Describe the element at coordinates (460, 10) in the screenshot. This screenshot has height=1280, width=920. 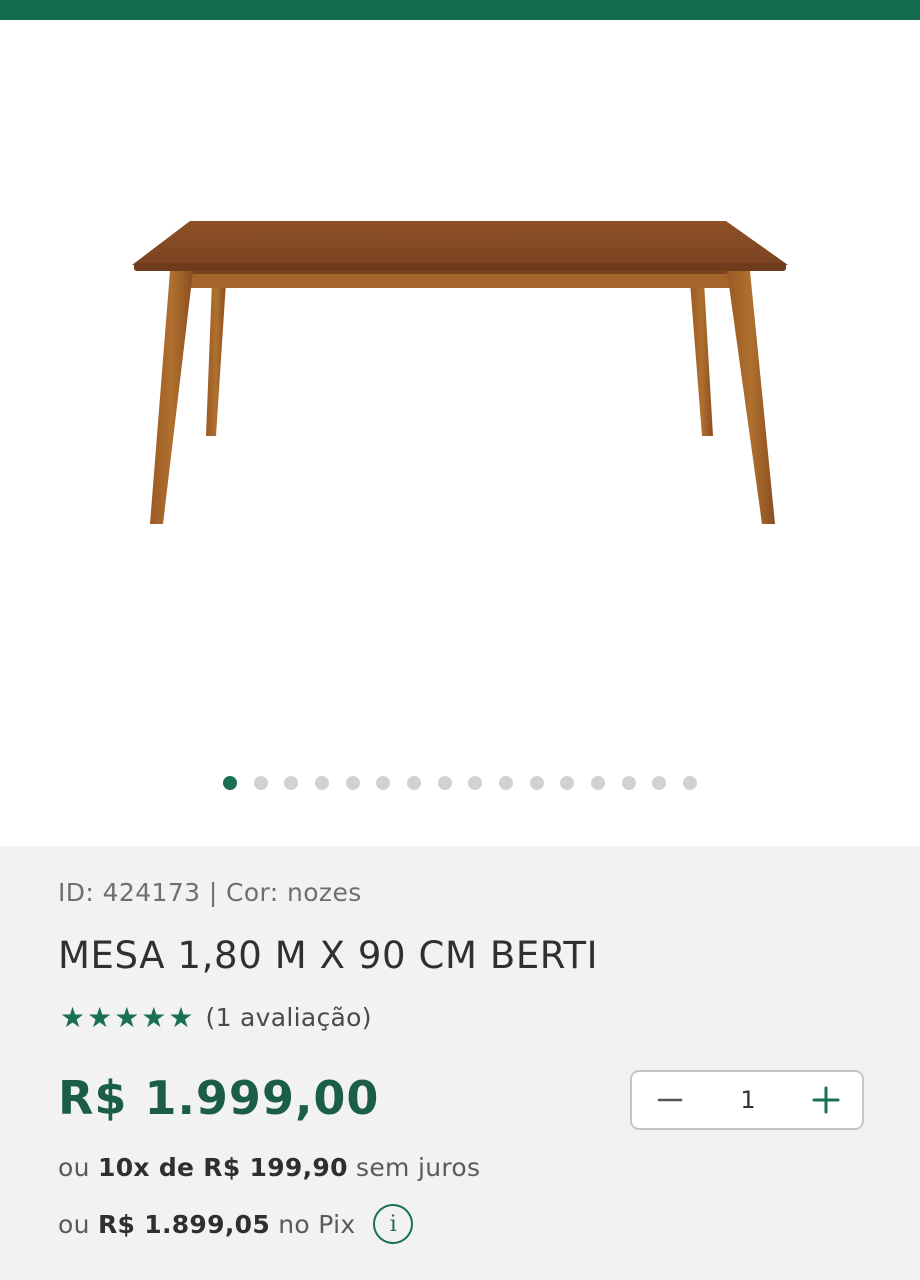
I see `top-bar` at that location.